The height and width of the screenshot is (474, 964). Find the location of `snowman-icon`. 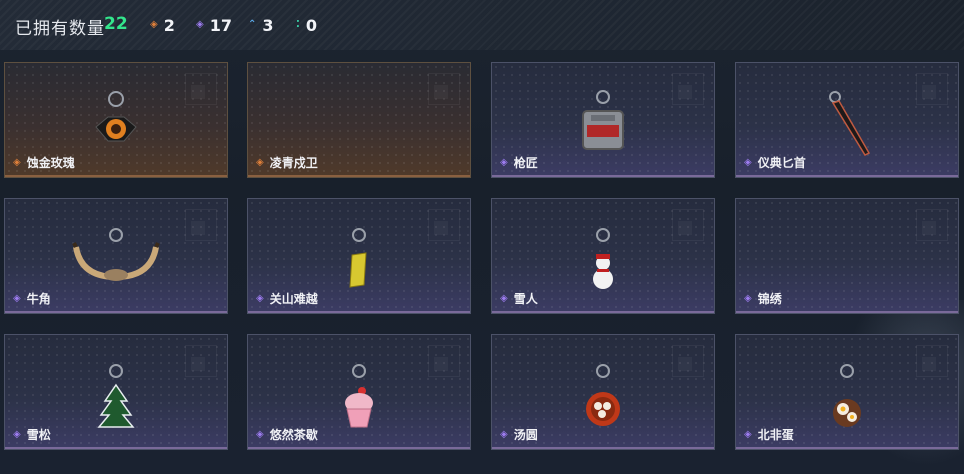

snowman-icon is located at coordinates (603, 258).